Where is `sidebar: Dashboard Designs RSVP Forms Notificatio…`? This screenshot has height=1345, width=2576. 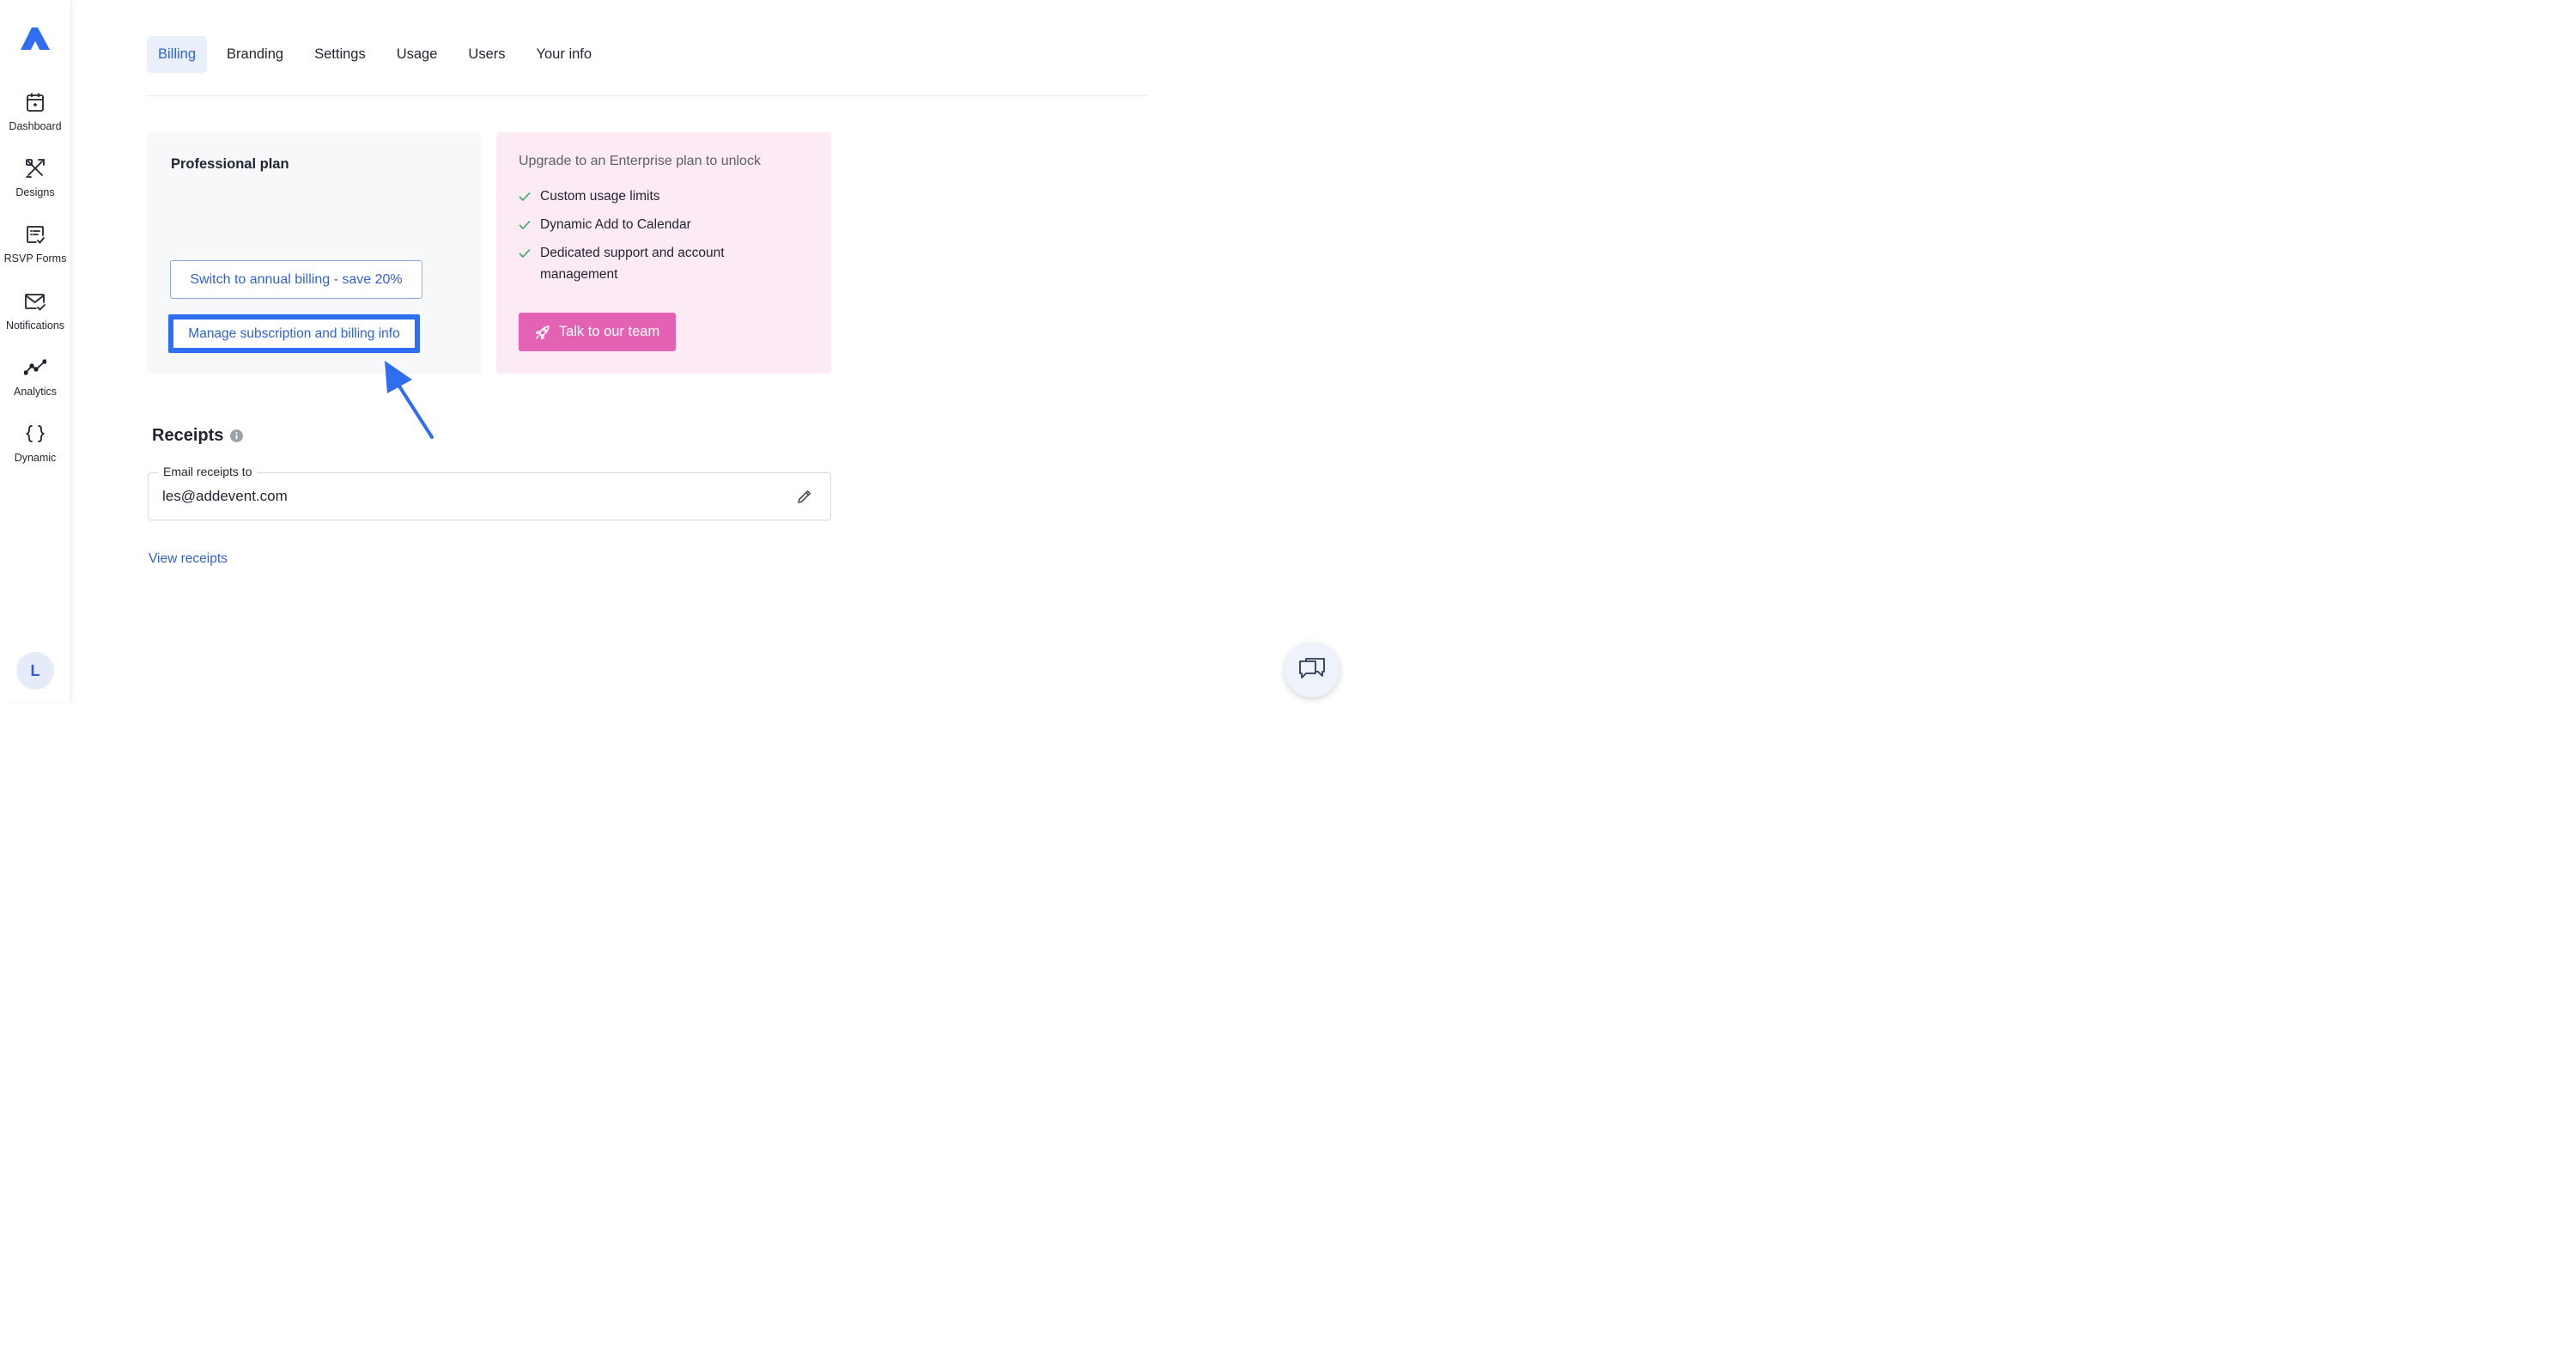 sidebar: Dashboard Designs RSVP Forms Notificatio… is located at coordinates (36, 352).